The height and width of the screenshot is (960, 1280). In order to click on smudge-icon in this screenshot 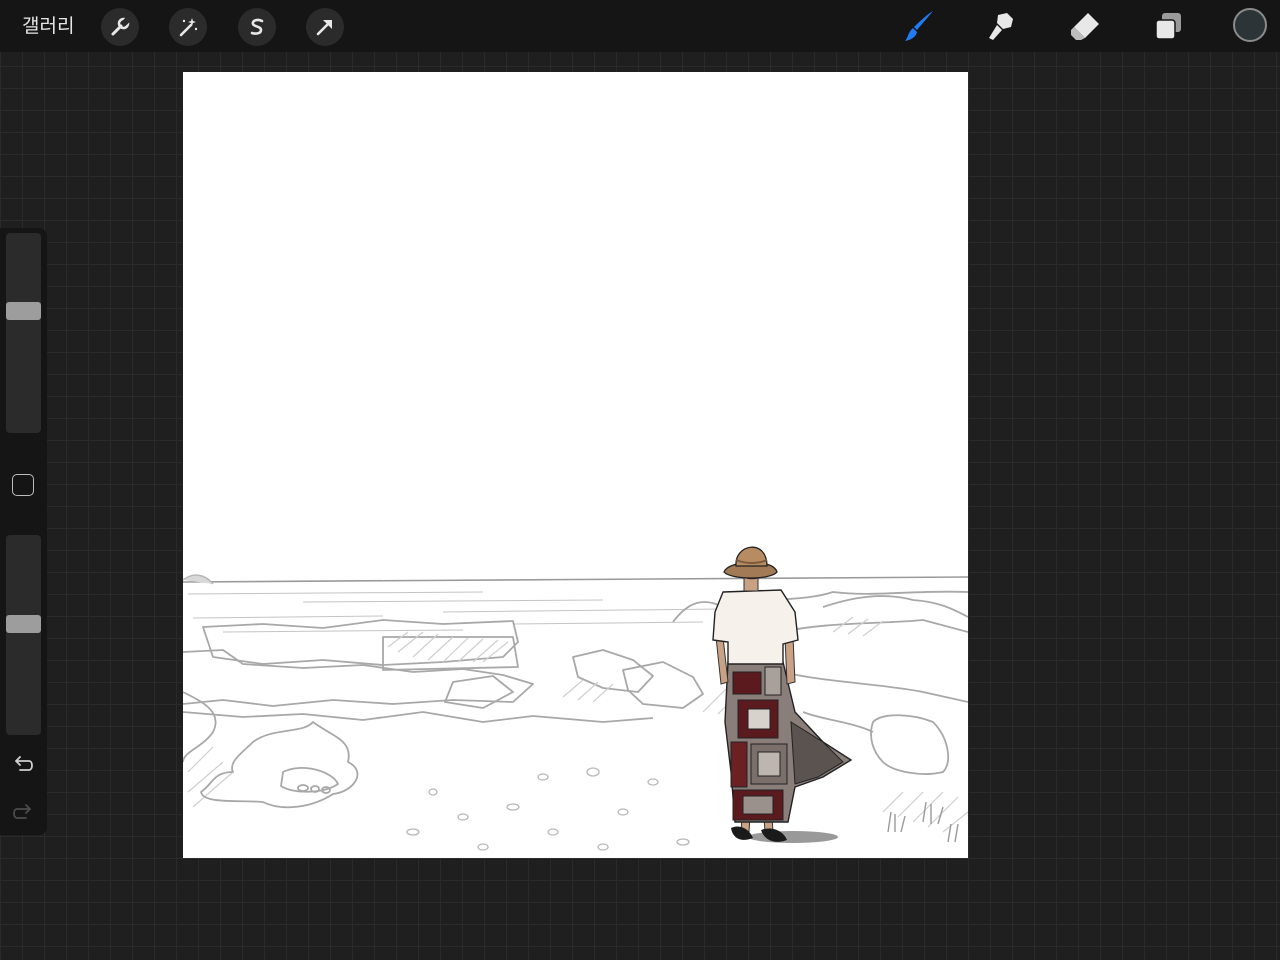, I will do `click(1001, 26)`.